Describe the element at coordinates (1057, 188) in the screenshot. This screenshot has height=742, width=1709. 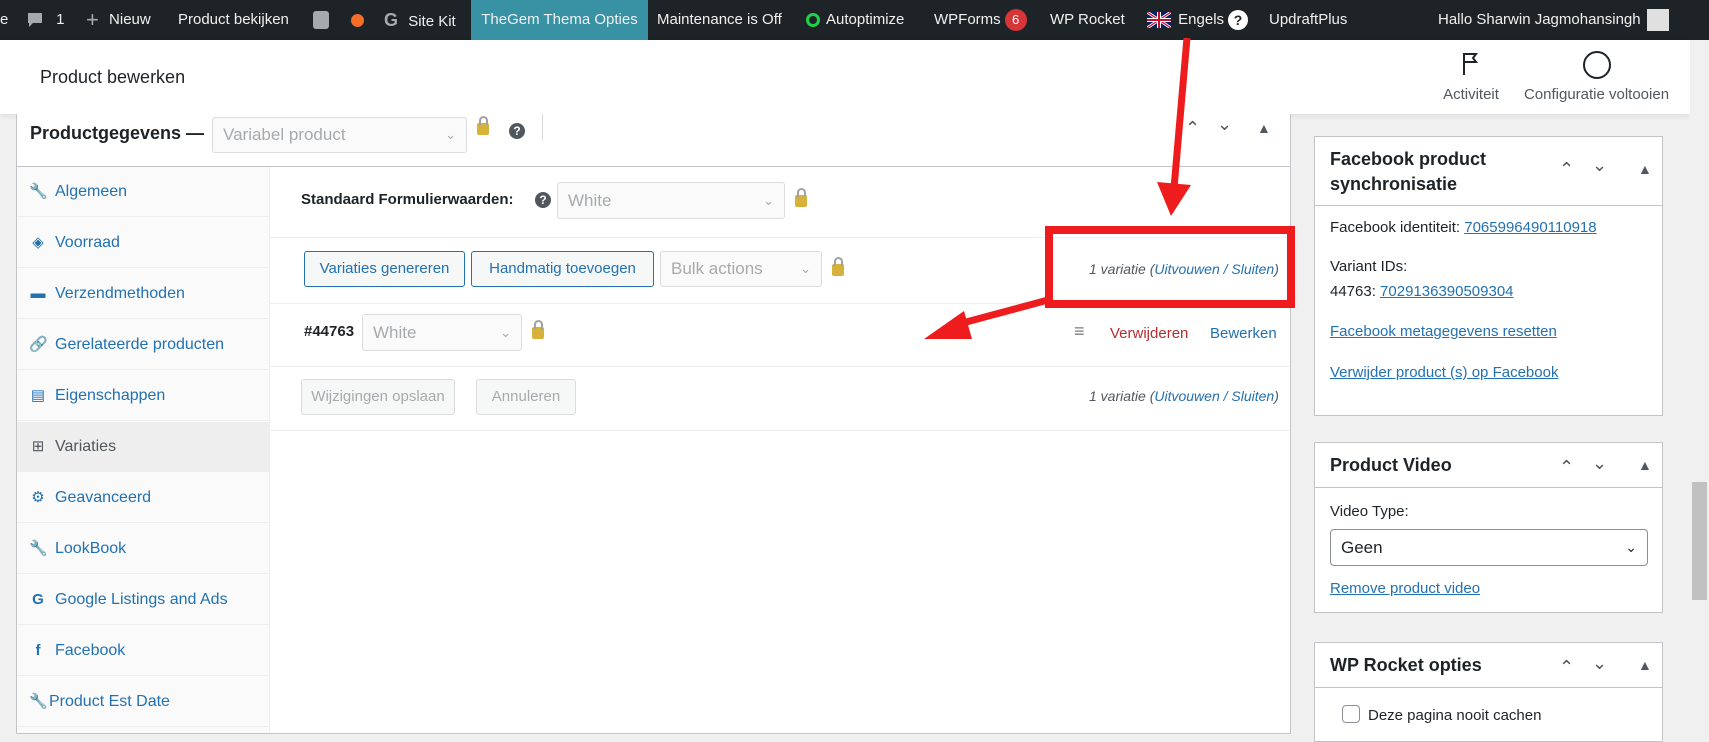
I see `annotation-arrows` at that location.